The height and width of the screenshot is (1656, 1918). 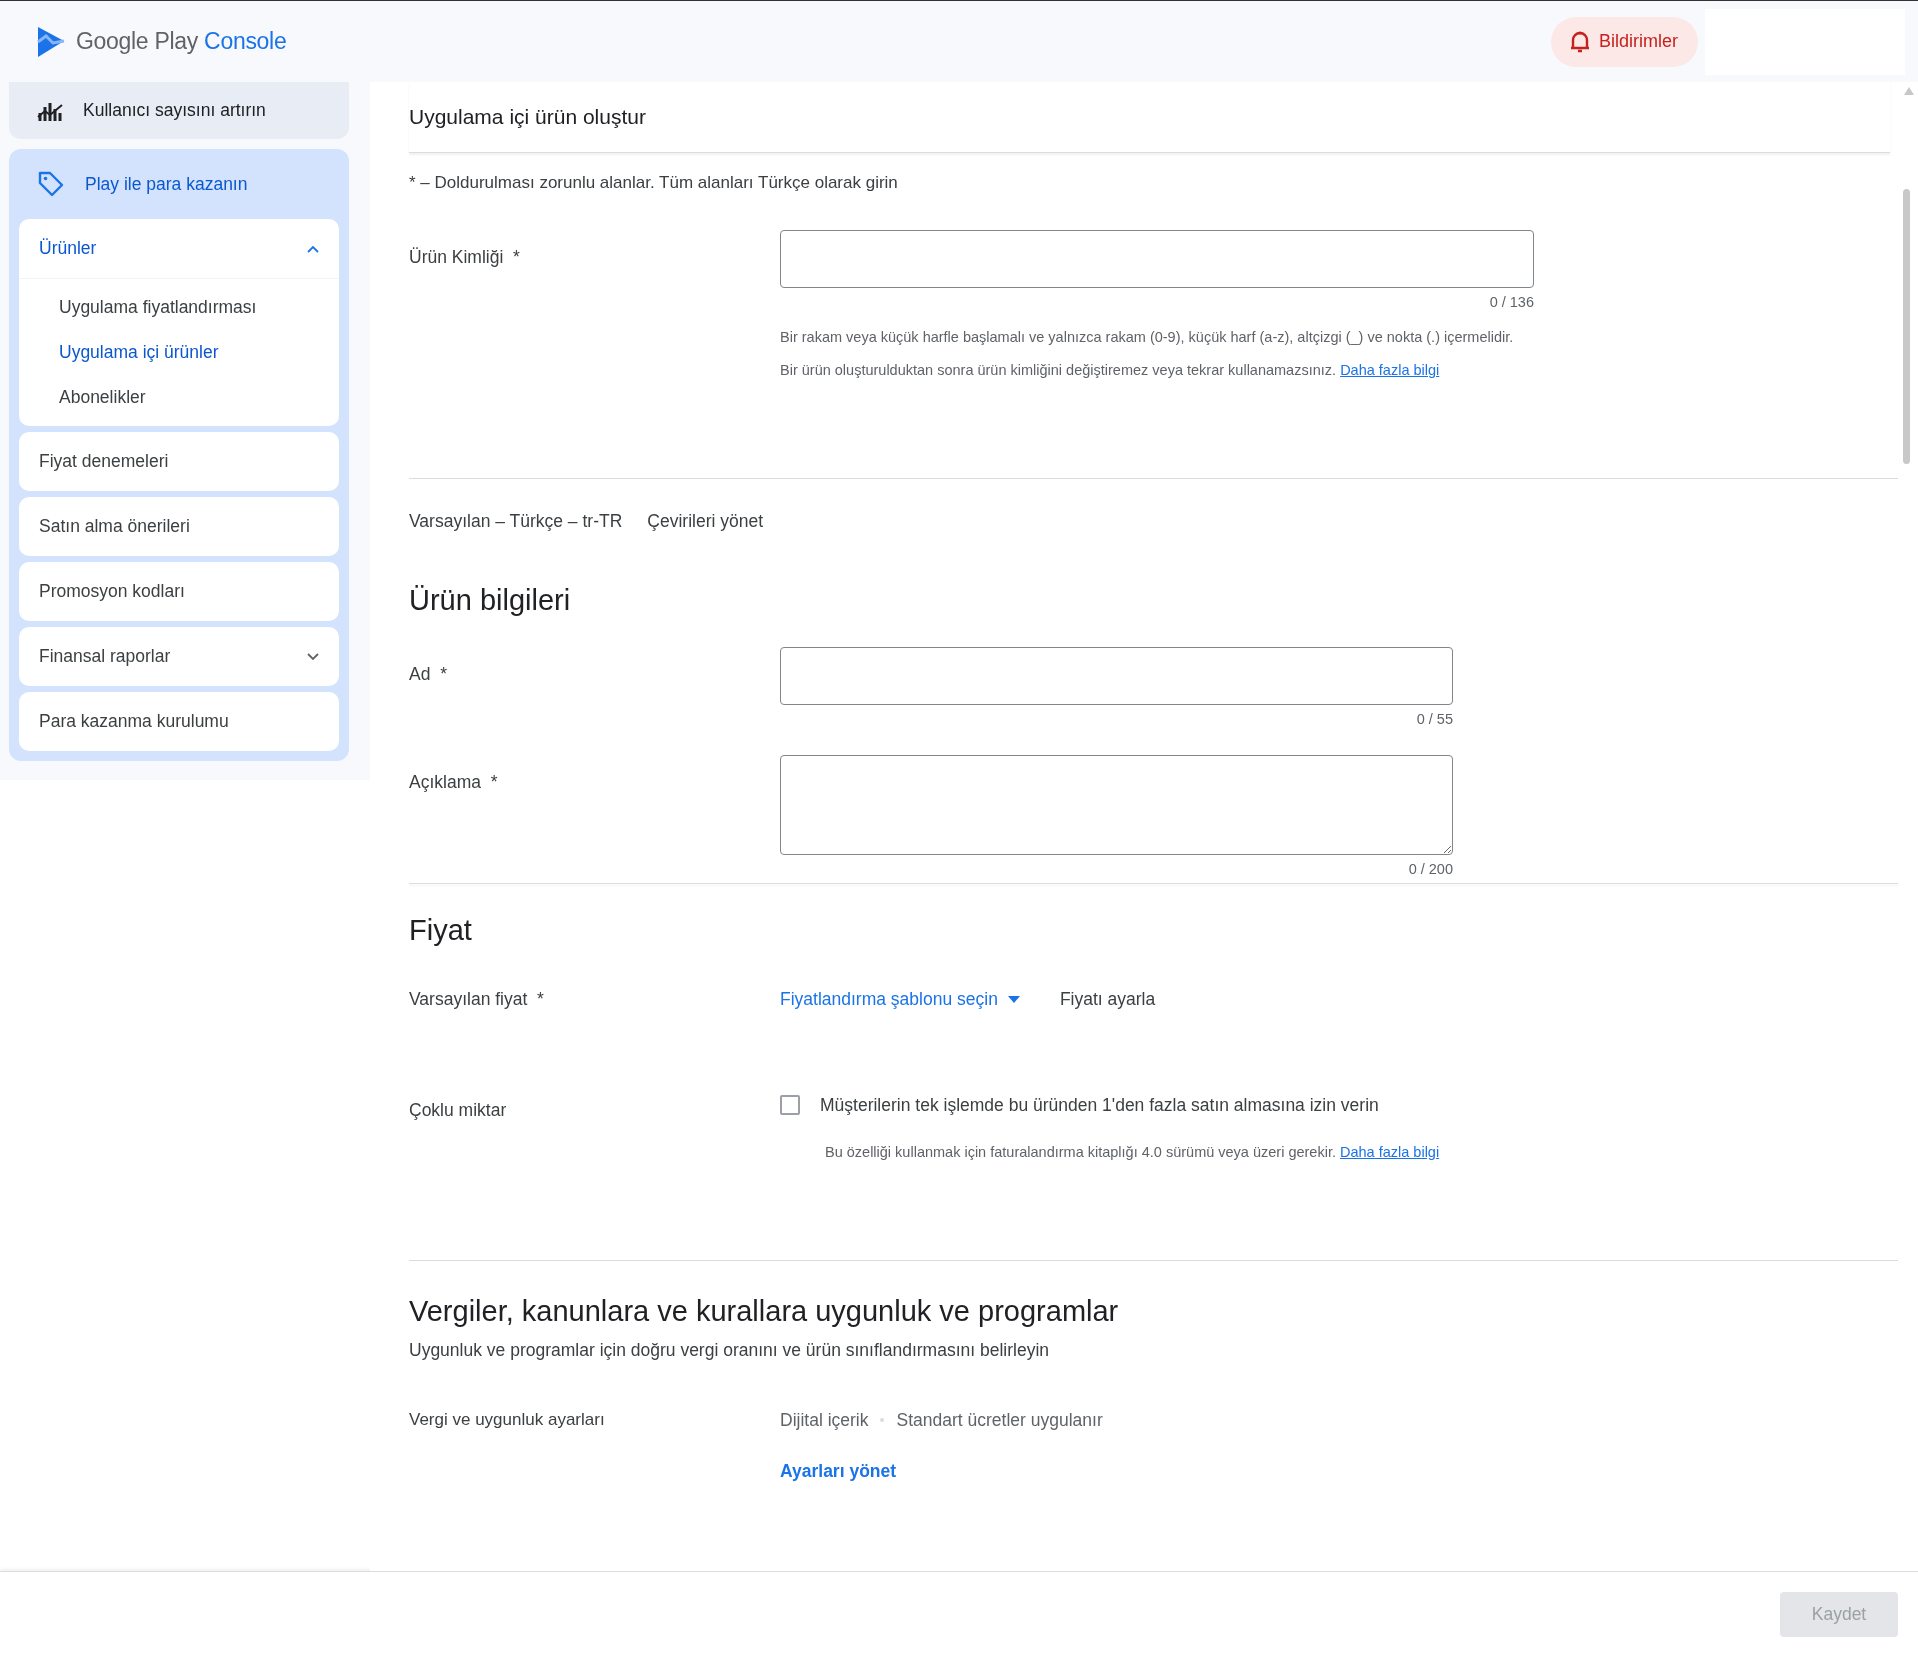 I want to click on page-title: Uygulama içi ürün oluştur, so click(x=527, y=117).